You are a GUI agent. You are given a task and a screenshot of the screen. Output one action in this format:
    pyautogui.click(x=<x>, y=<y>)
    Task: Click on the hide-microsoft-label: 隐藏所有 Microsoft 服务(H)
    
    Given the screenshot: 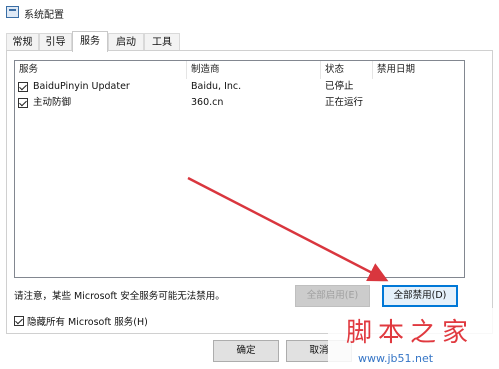 What is the action you would take?
    pyautogui.click(x=87, y=322)
    